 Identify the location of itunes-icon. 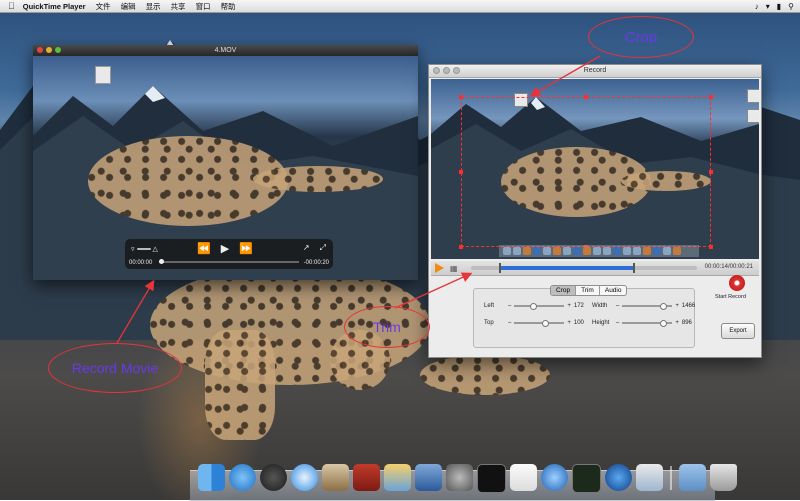
(554, 477).